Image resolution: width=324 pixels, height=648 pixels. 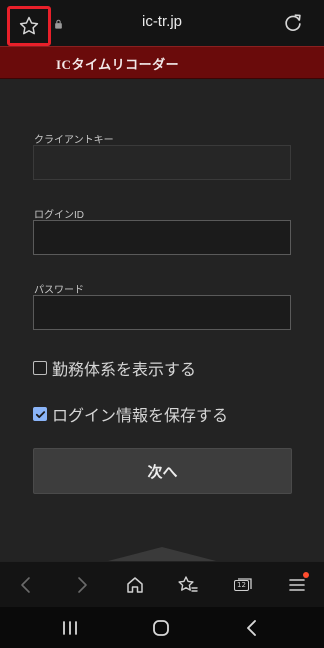 I want to click on show-work-system-label: 勤務体系を表示する, so click(x=124, y=369).